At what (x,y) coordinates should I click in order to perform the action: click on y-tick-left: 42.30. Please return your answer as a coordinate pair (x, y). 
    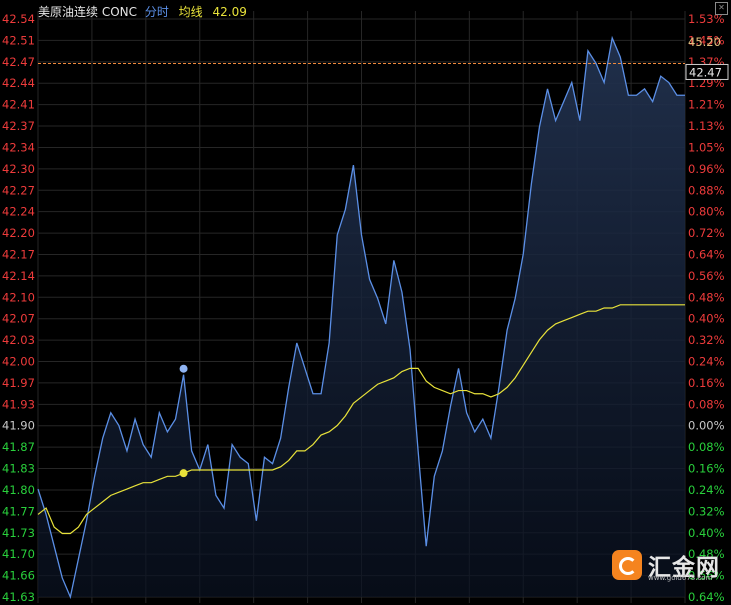
    Looking at the image, I should click on (18, 169).